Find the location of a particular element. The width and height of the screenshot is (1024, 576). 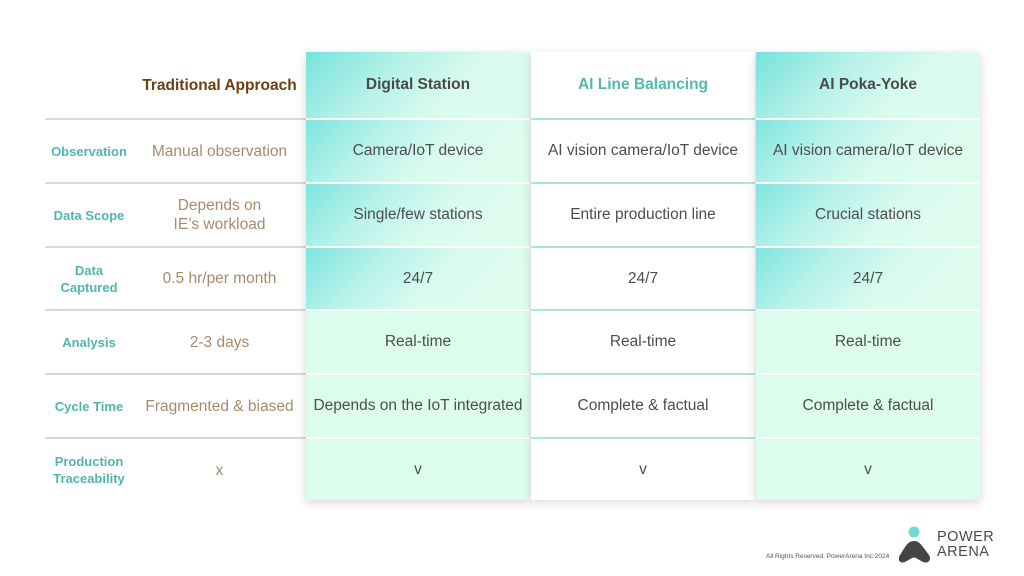

ai-poka-yoke-observation: AI vision camera/IoT device is located at coordinates (868, 152).